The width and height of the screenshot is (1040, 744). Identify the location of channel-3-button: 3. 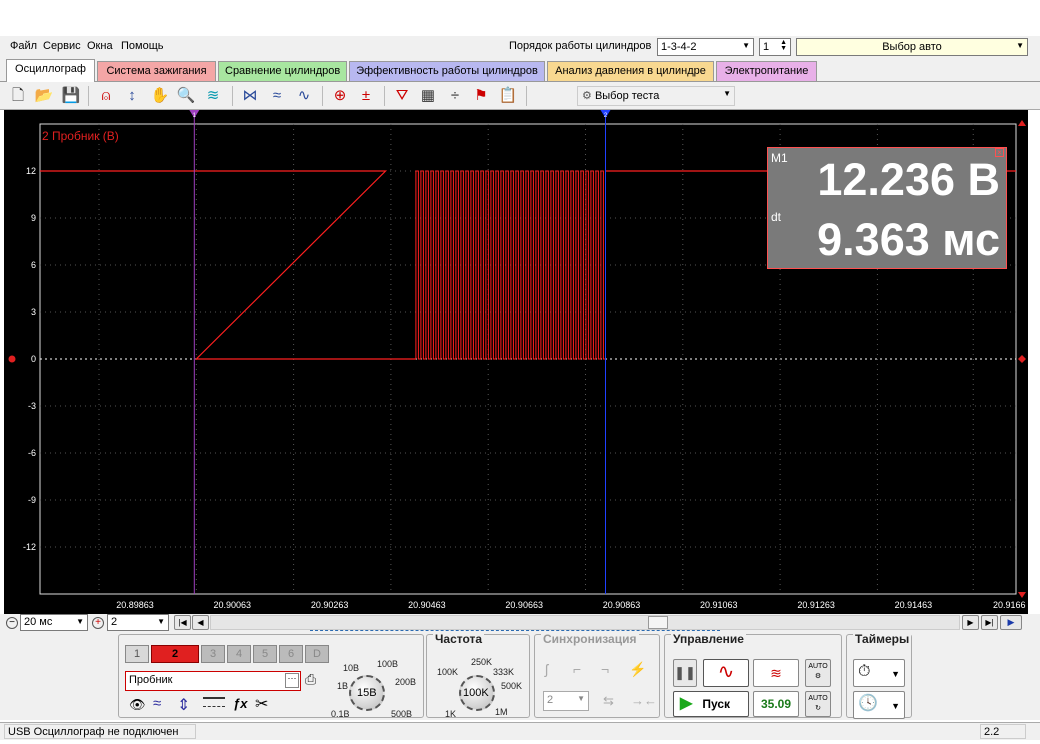
(213, 654).